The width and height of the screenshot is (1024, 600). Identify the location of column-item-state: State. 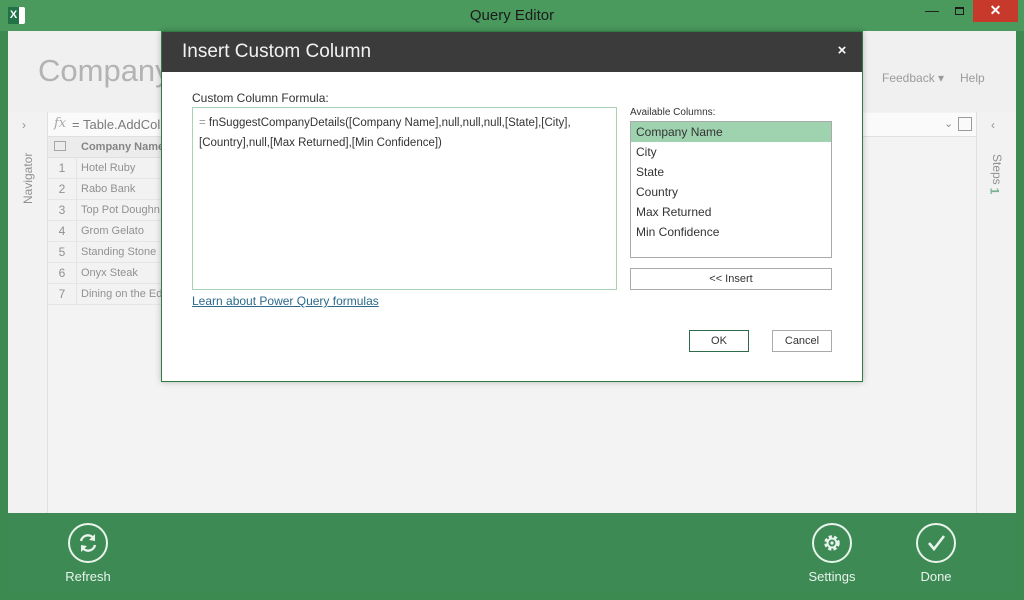
(731, 172).